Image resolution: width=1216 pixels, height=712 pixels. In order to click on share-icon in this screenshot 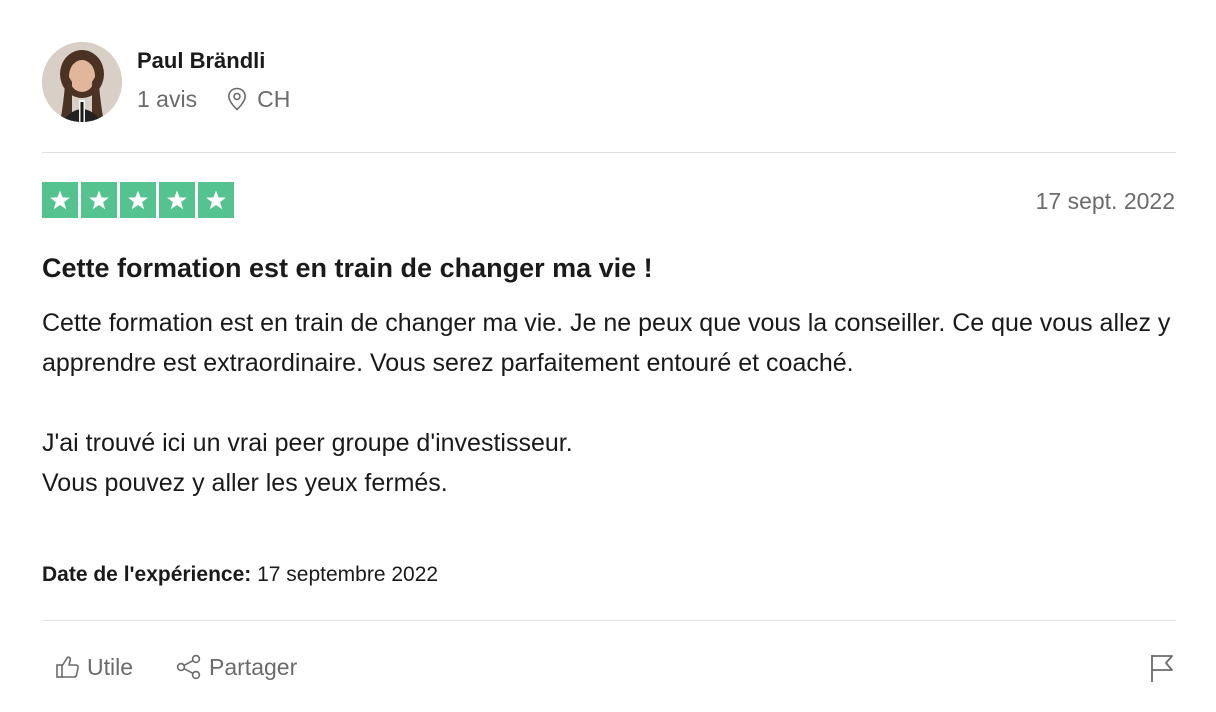, I will do `click(188, 667)`.